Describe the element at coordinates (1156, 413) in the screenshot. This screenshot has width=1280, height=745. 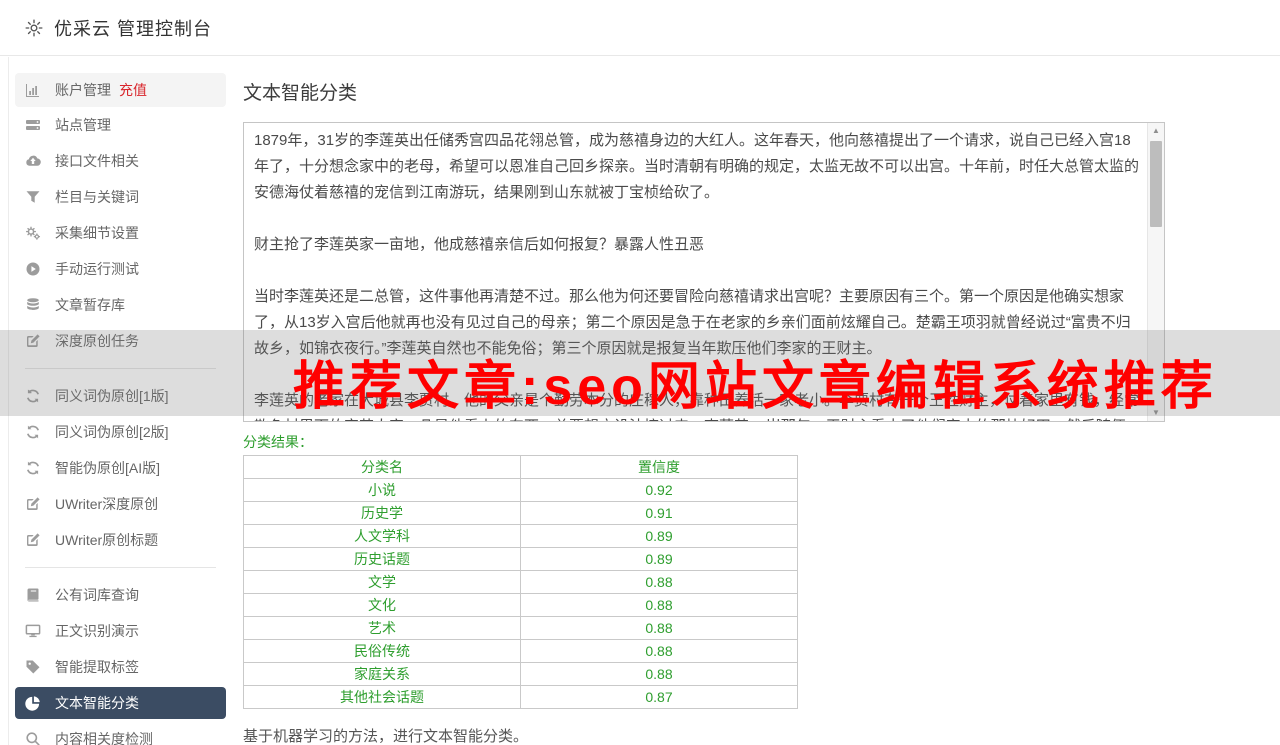
I see `scroll-down-arrow-icon: ▼` at that location.